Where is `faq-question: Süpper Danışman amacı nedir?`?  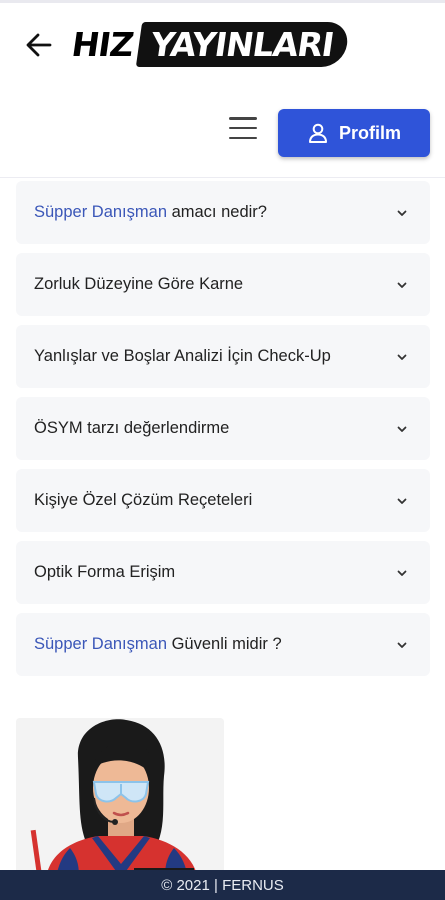 faq-question: Süpper Danışman amacı nedir? is located at coordinates (150, 212).